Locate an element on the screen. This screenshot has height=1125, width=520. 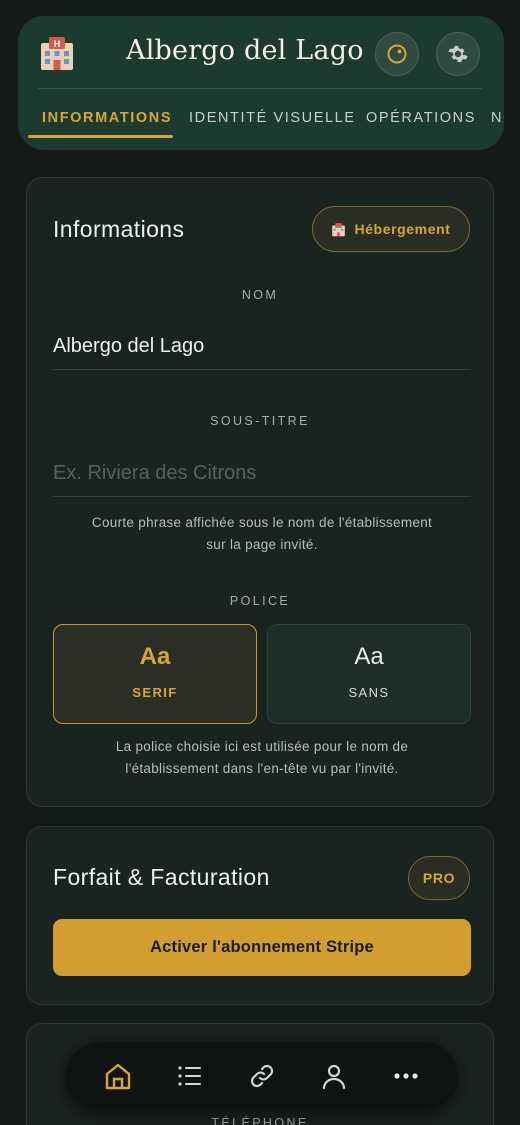
settings-button is located at coordinates (458, 54).